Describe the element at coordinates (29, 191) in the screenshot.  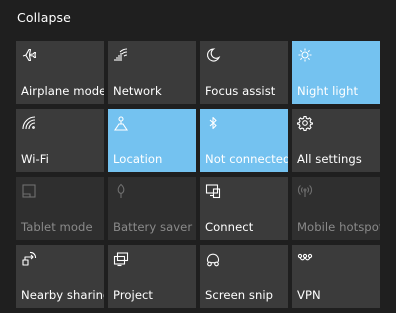
I see `tablet-mode-icon` at that location.